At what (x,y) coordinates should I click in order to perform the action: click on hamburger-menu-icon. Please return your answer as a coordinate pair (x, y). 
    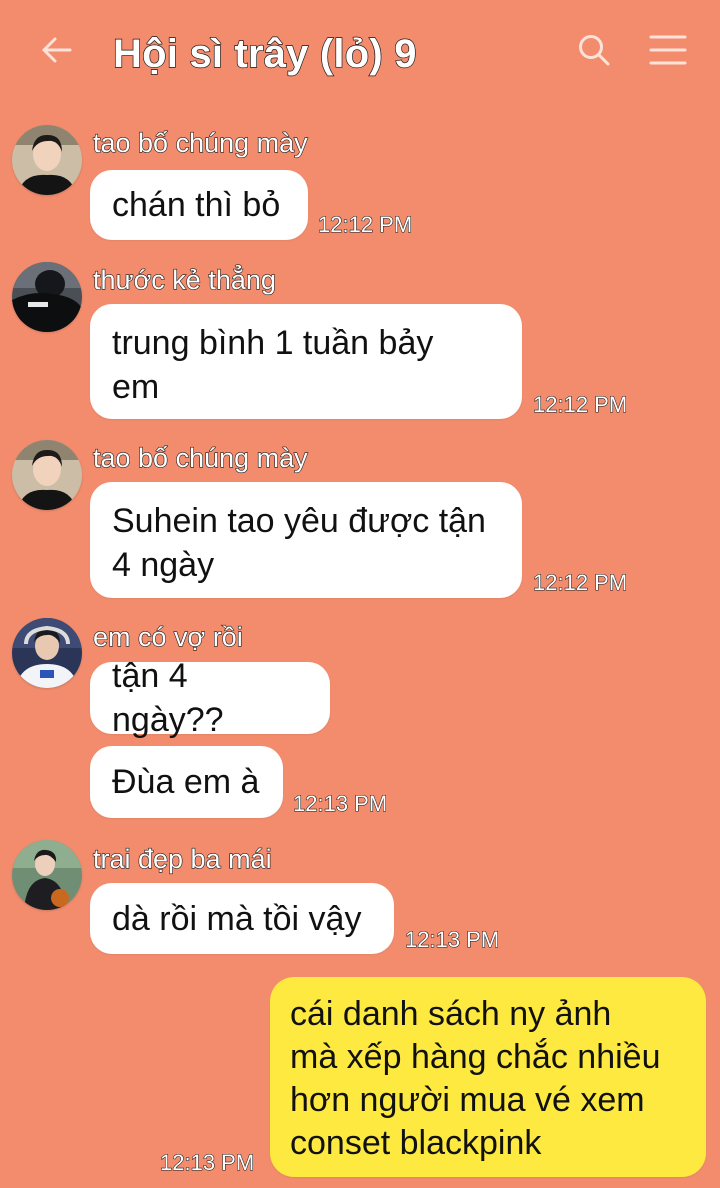
    Looking at the image, I should click on (668, 52).